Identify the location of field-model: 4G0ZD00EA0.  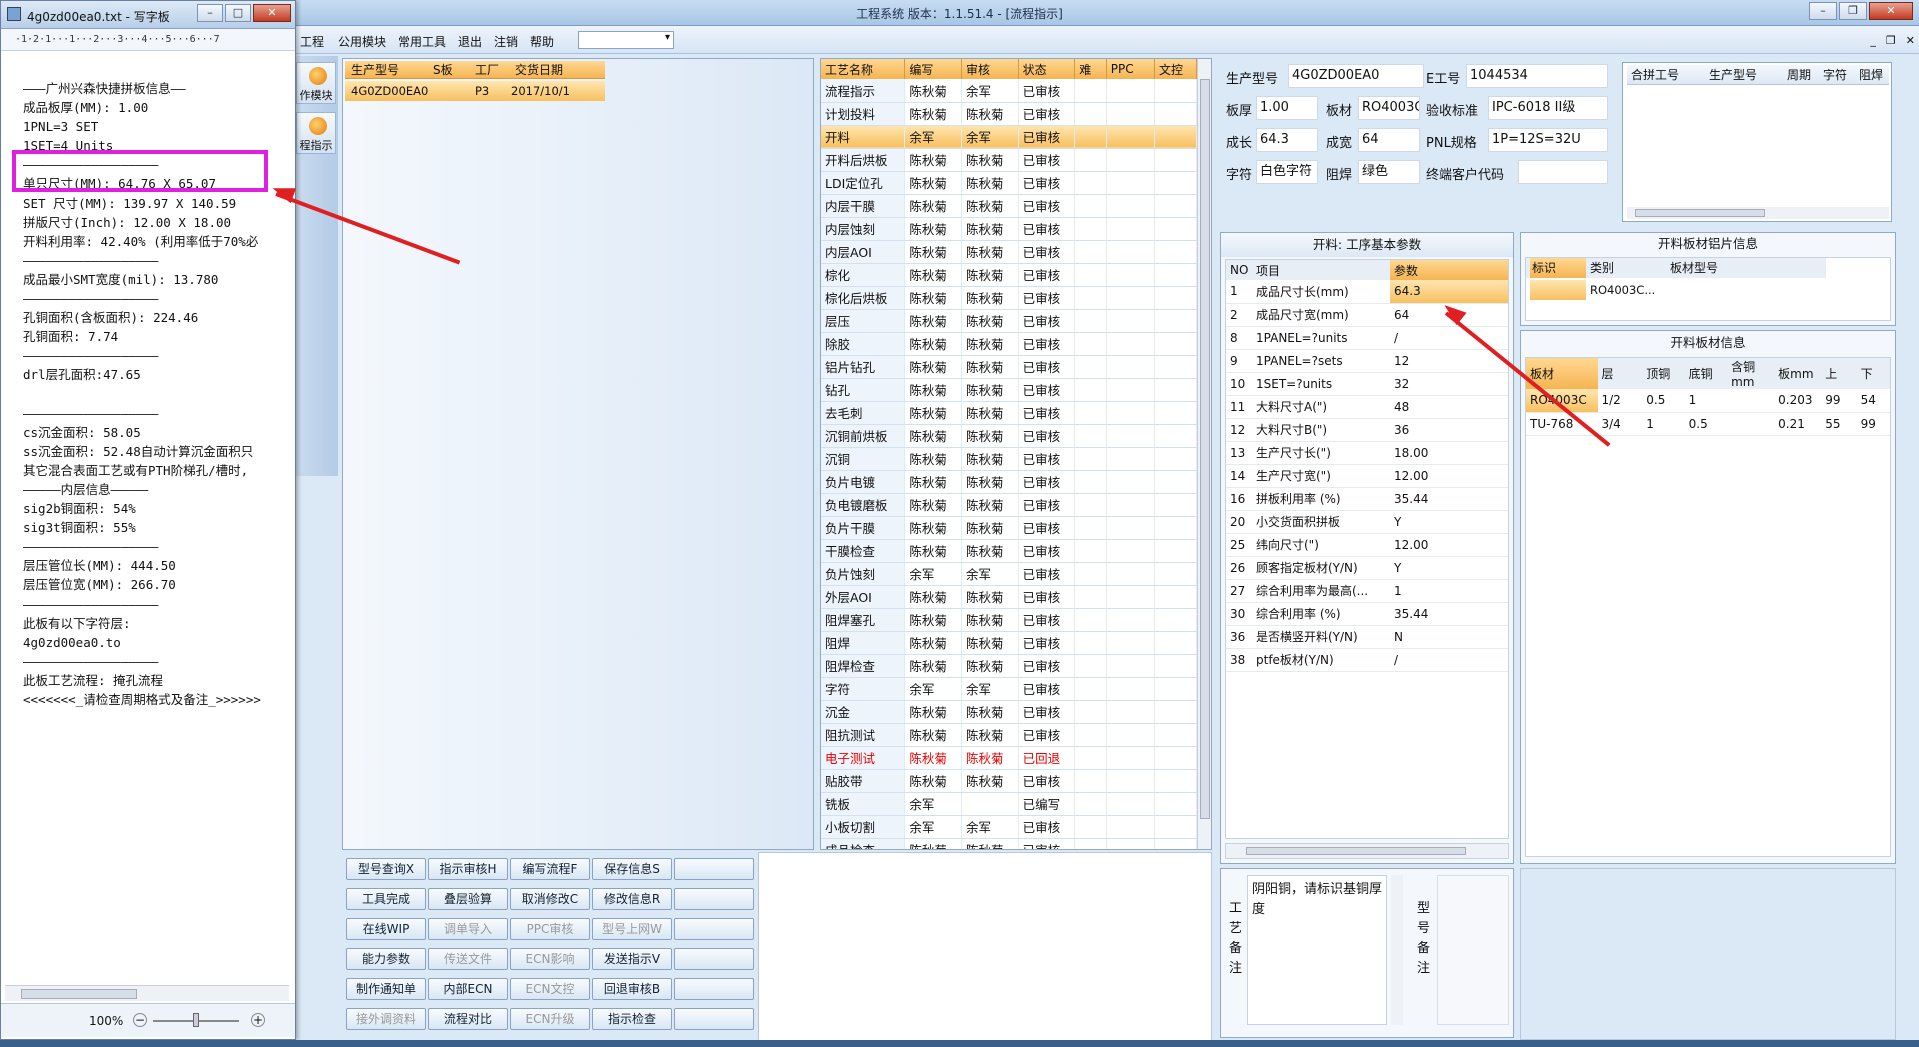
(1356, 76).